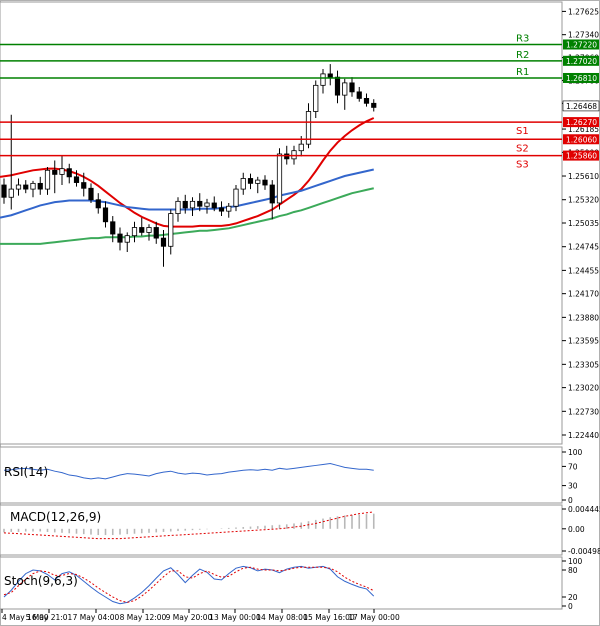  I want to click on axis-tick-label: 30, so click(573, 486).